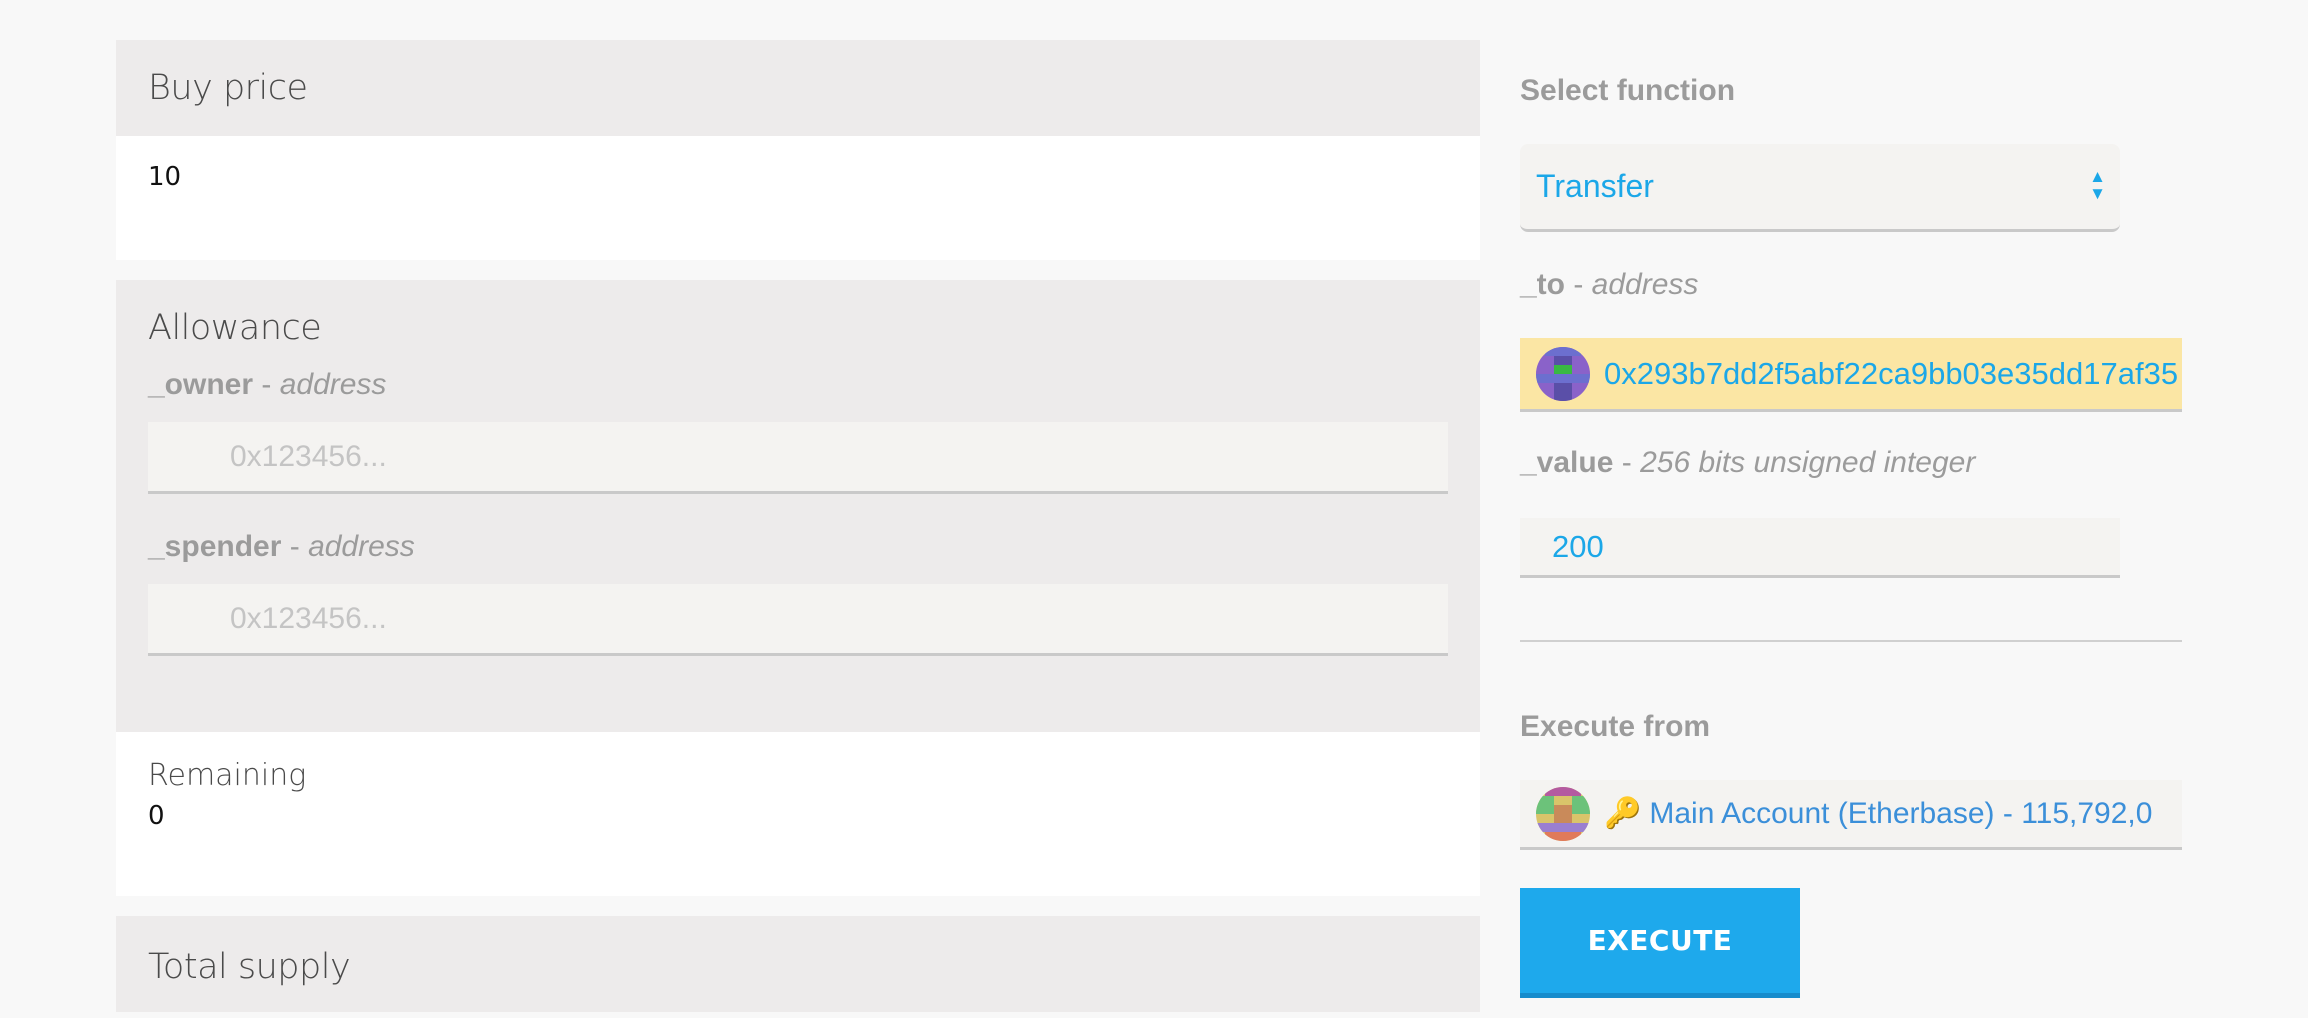  What do you see at coordinates (1563, 813) in the screenshot?
I see `account-identicon-avatar` at bounding box center [1563, 813].